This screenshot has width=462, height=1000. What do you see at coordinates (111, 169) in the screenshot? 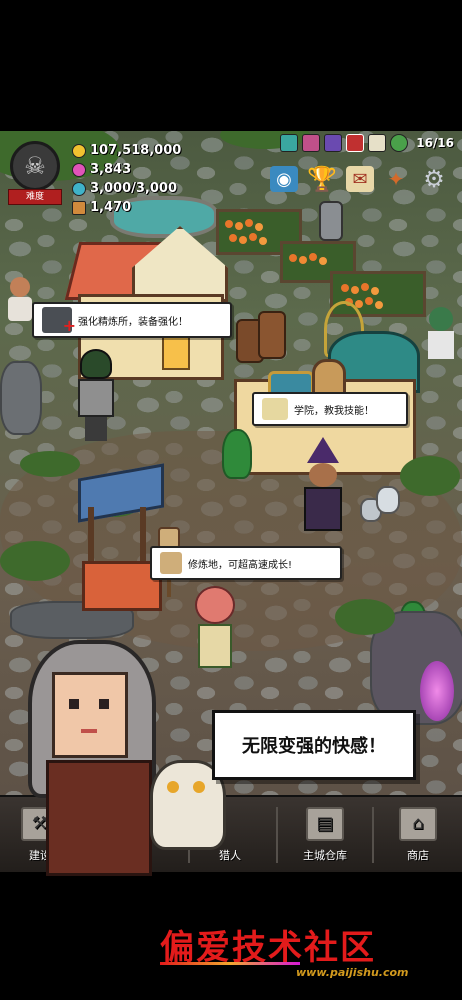
I see `gem-value: 3,843` at bounding box center [111, 169].